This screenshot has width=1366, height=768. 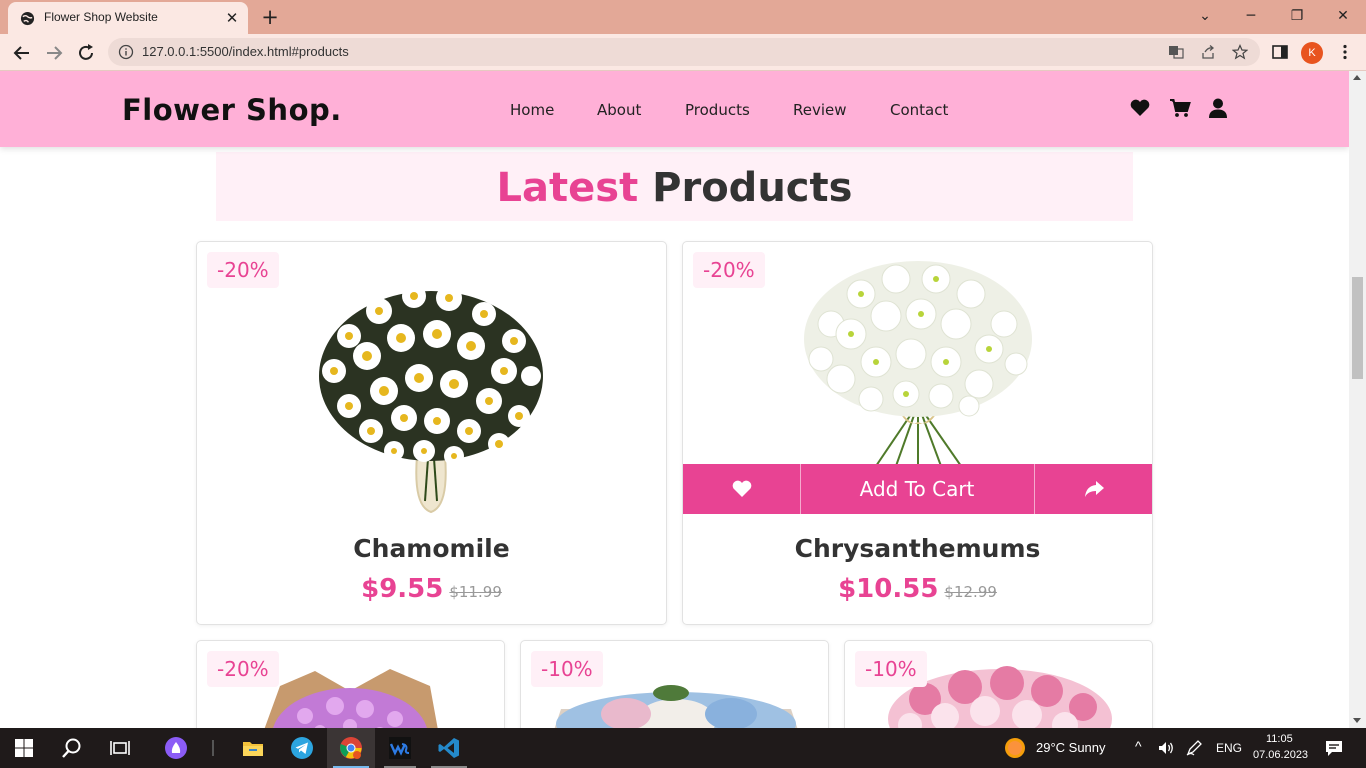 What do you see at coordinates (245, 51) in the screenshot?
I see `url-text: 127.0.0.1:5500/index.html#products` at bounding box center [245, 51].